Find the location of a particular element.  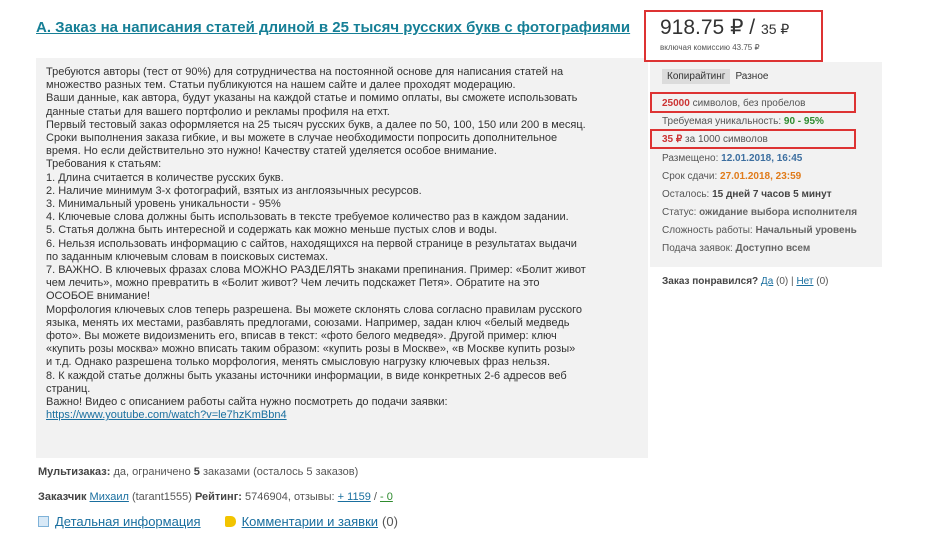

multi-order-label: Мультизаказ: is located at coordinates (74, 472).